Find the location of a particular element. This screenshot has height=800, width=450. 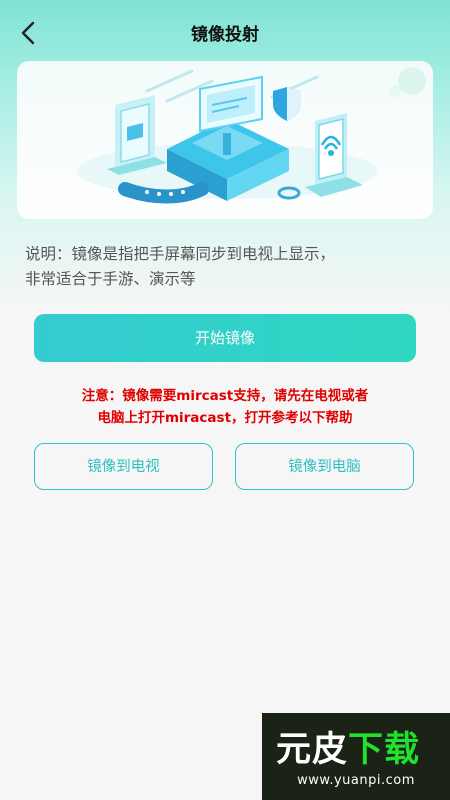

watermark-logo: 元皮下载 is located at coordinates (348, 746).